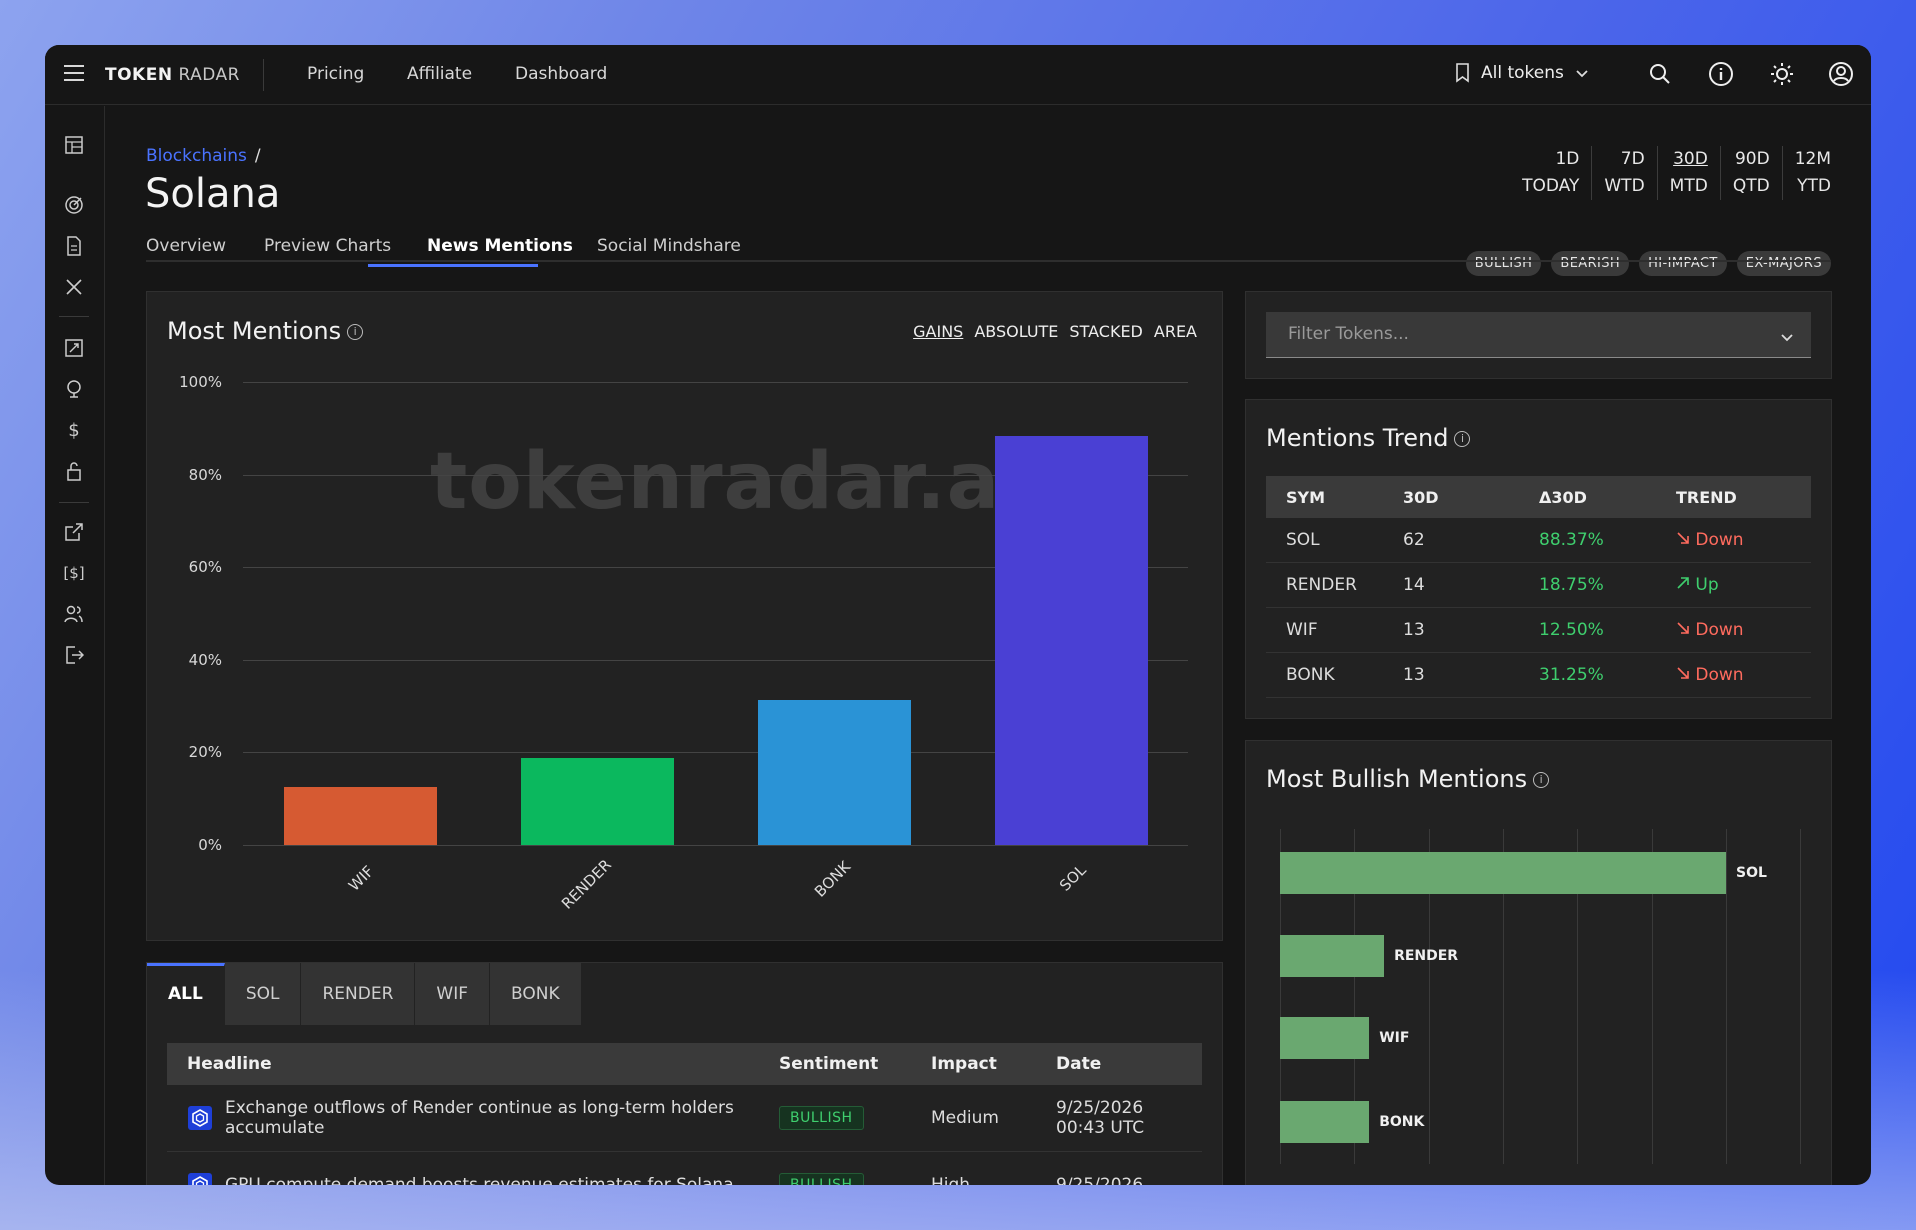  I want to click on table-row: SOL 62 88.37% Down, so click(1538, 540).